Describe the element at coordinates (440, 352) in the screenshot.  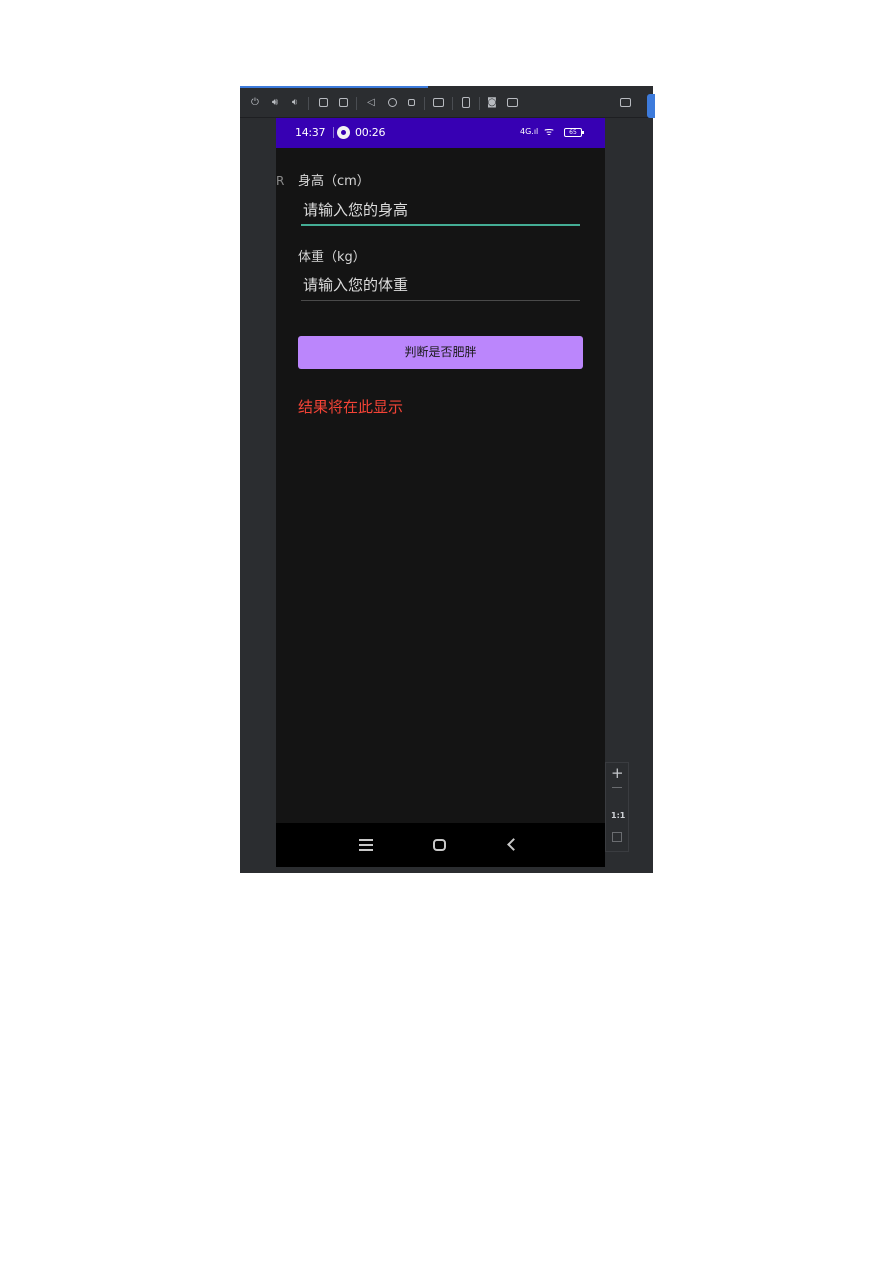
I see `check-obesity-button: 判断是否肥胖` at that location.